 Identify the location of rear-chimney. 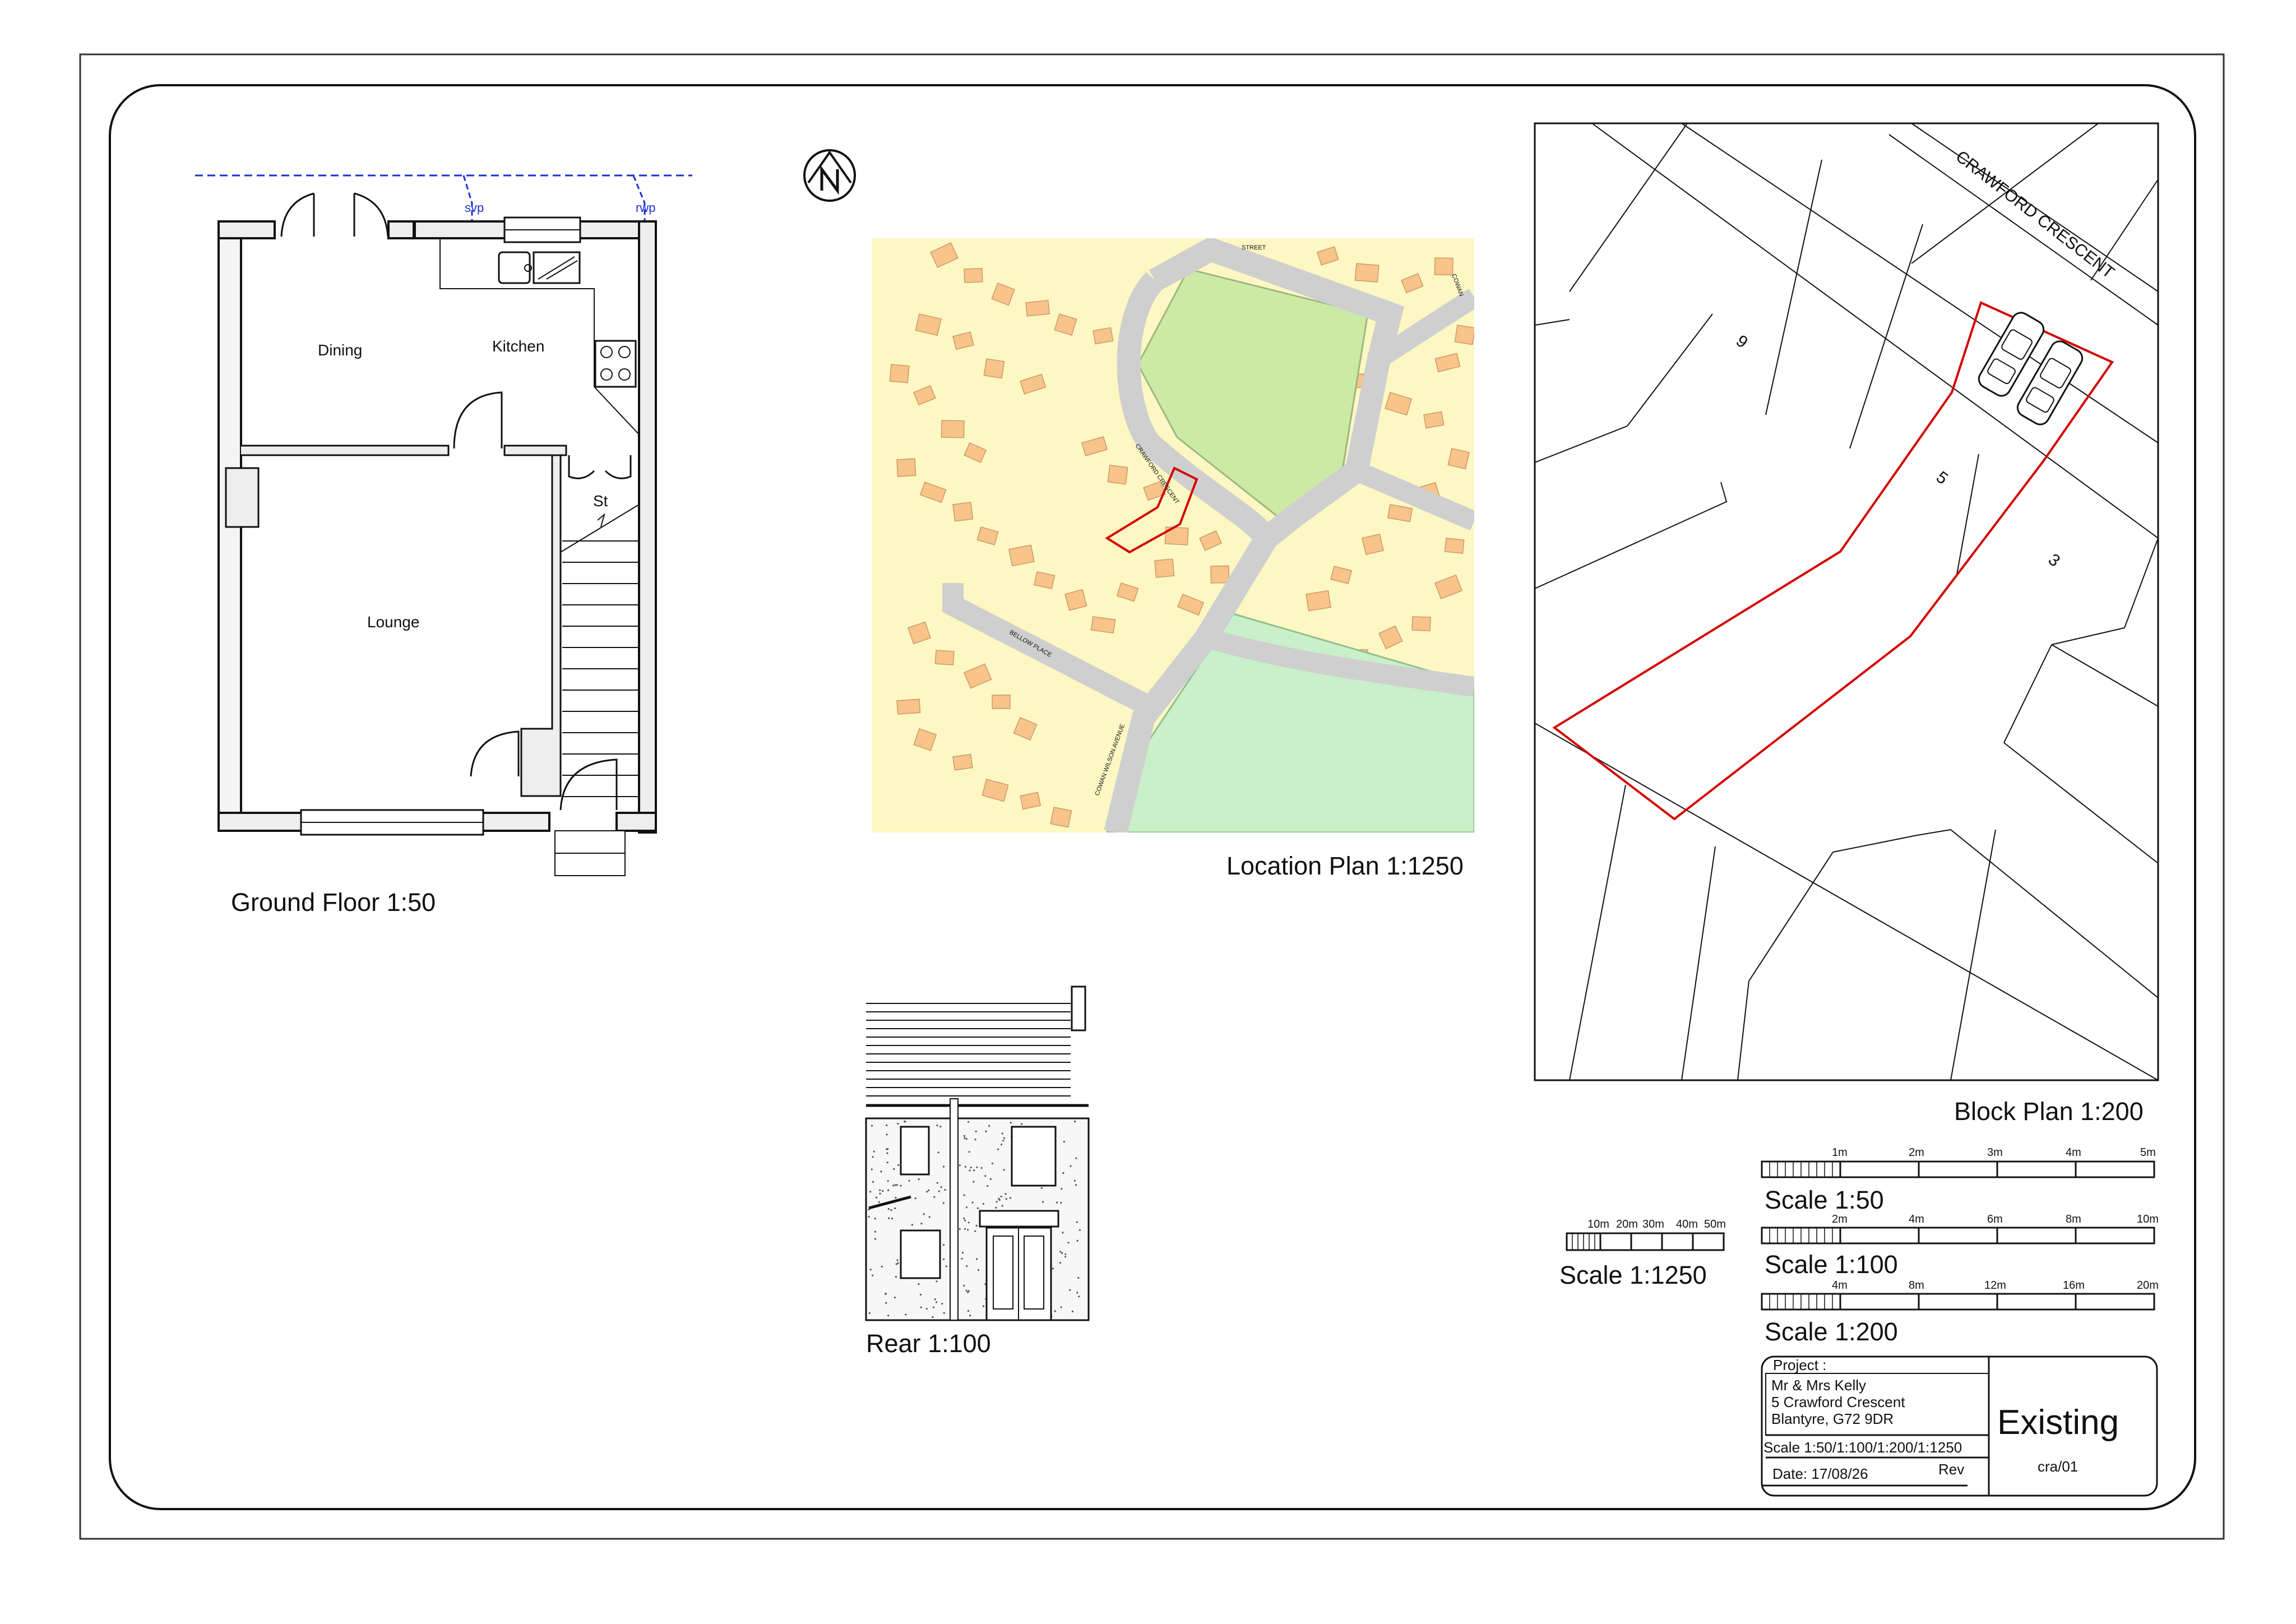
(1078, 1008).